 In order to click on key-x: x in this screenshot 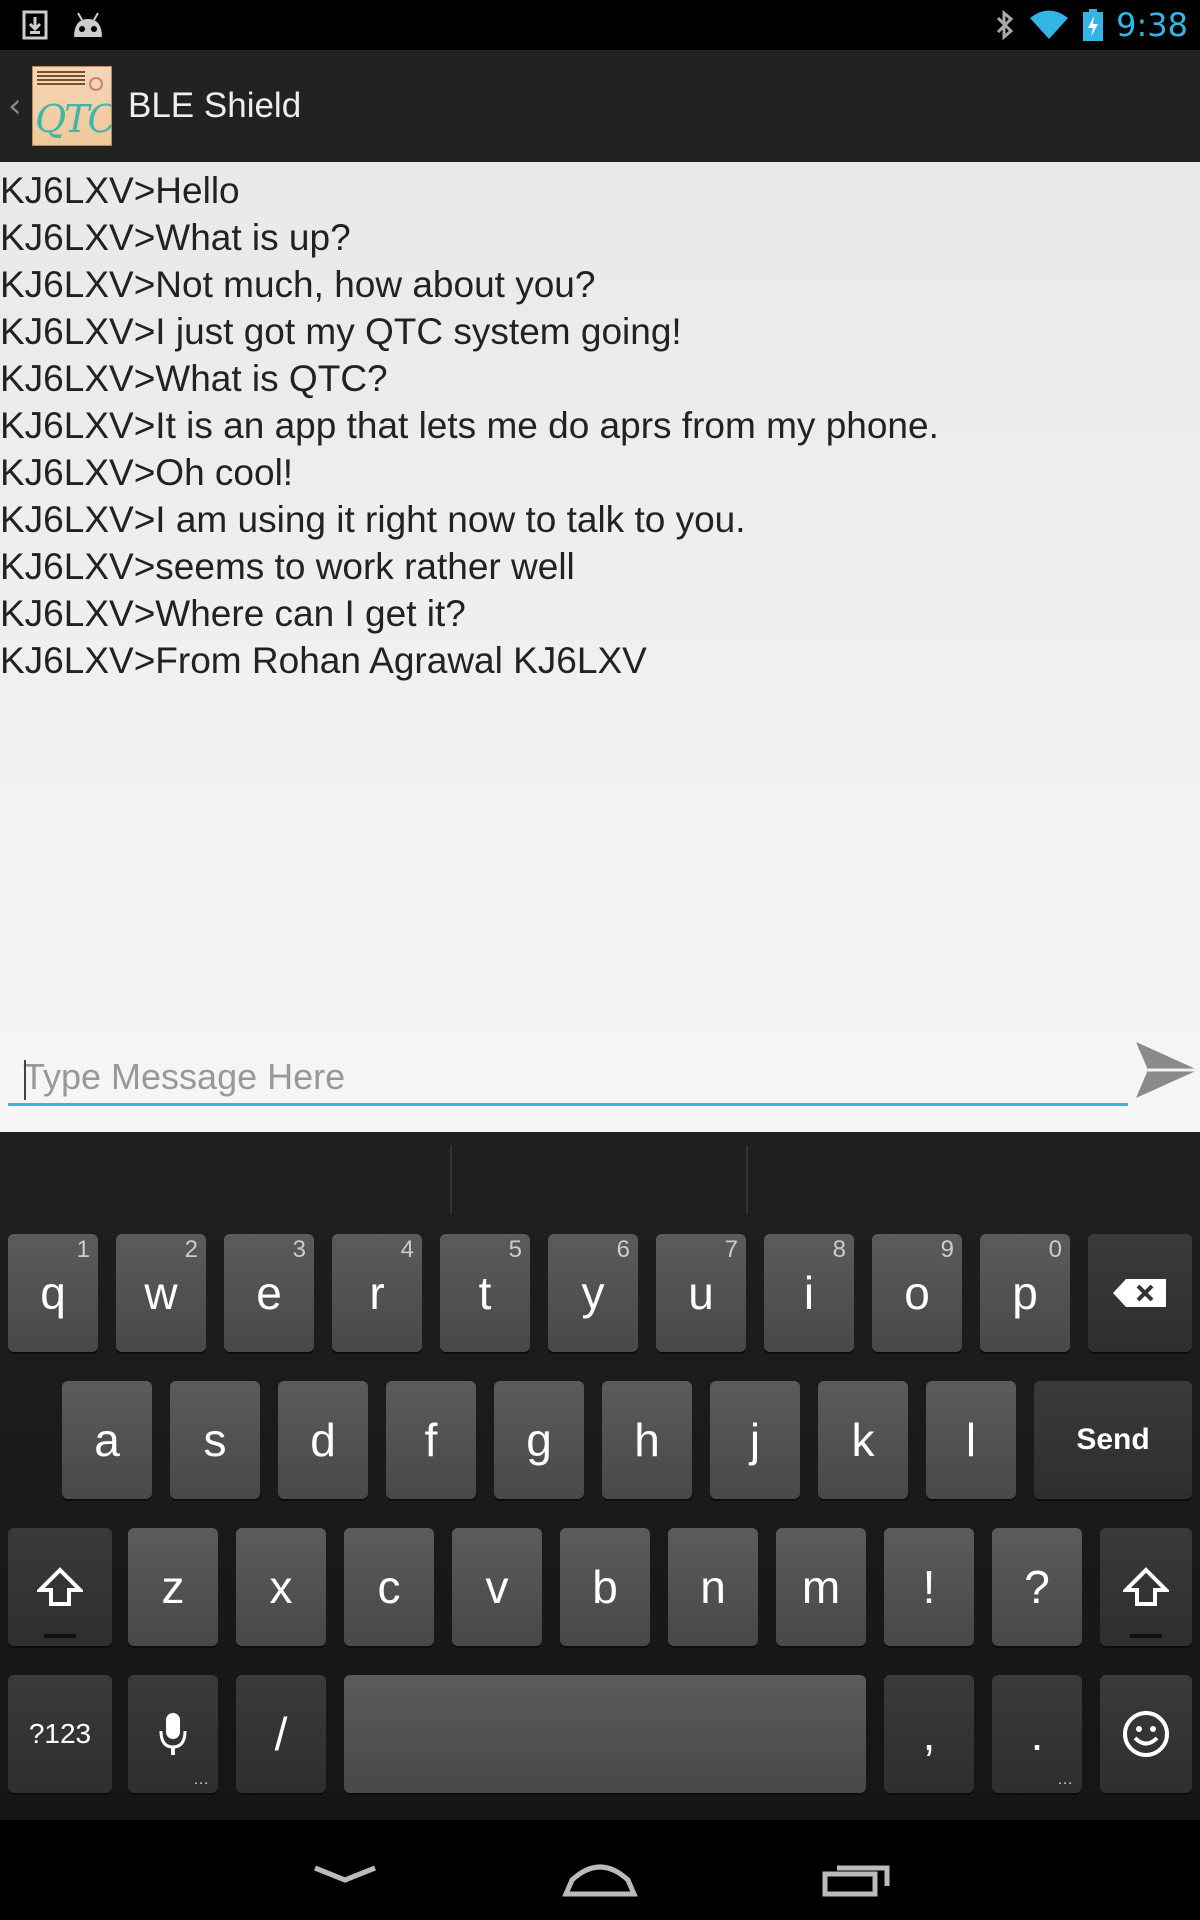, I will do `click(281, 1587)`.